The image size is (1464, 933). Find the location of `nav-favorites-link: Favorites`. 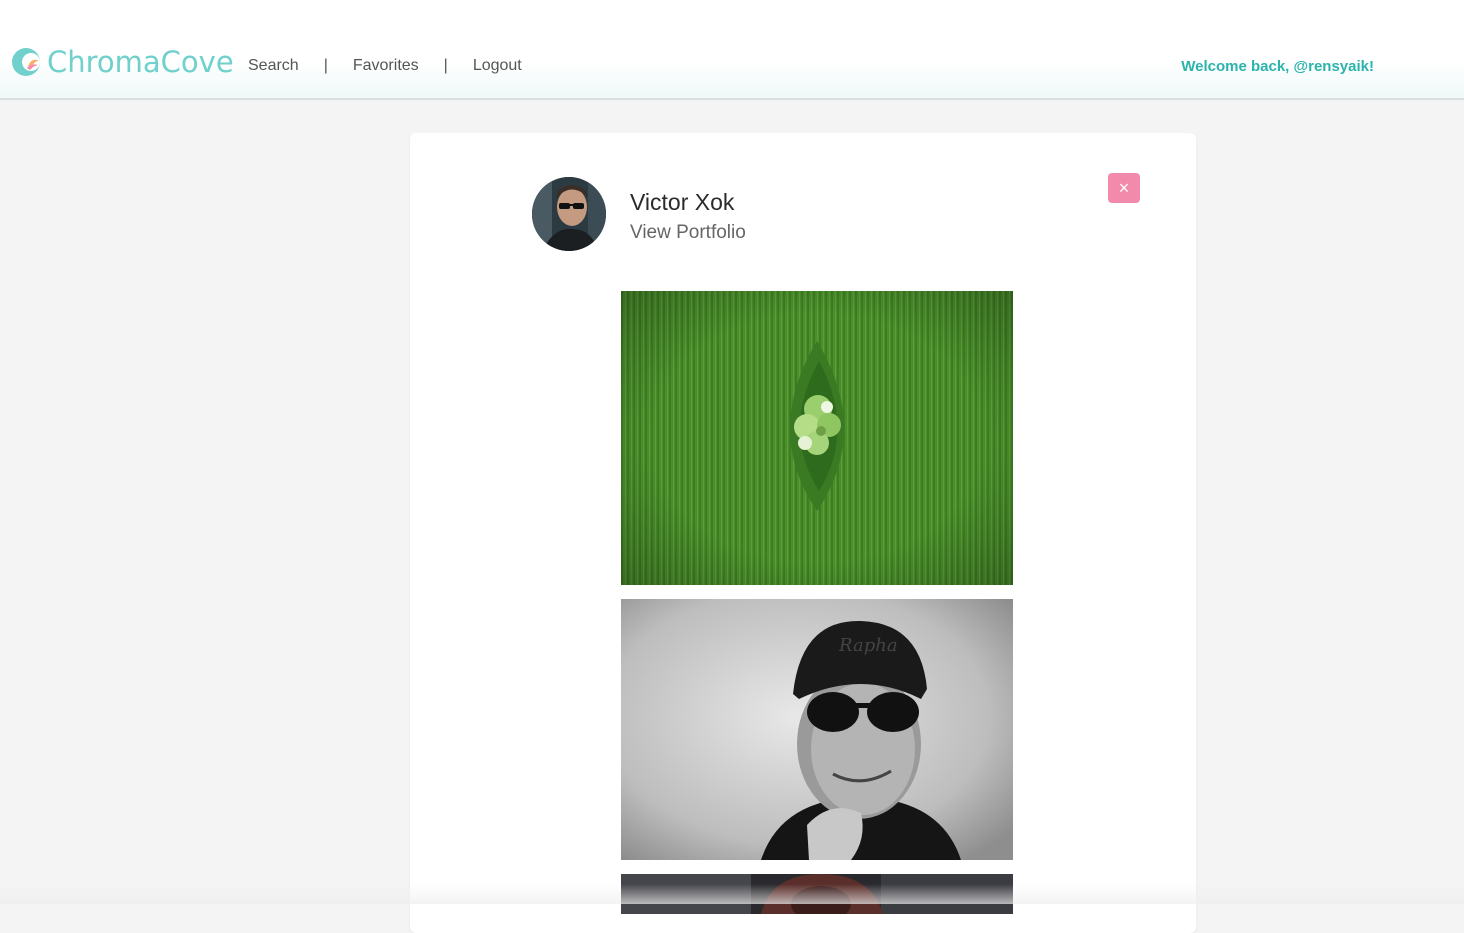

nav-favorites-link: Favorites is located at coordinates (386, 66).